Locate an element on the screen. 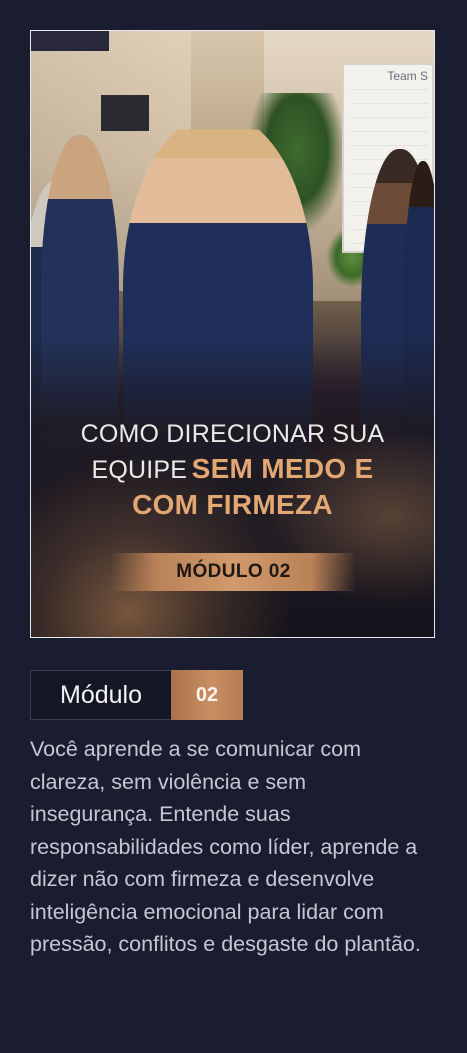 The width and height of the screenshot is (467, 1053). headline-line-1: COMO DIRECIONAR SUA is located at coordinates (232, 434).